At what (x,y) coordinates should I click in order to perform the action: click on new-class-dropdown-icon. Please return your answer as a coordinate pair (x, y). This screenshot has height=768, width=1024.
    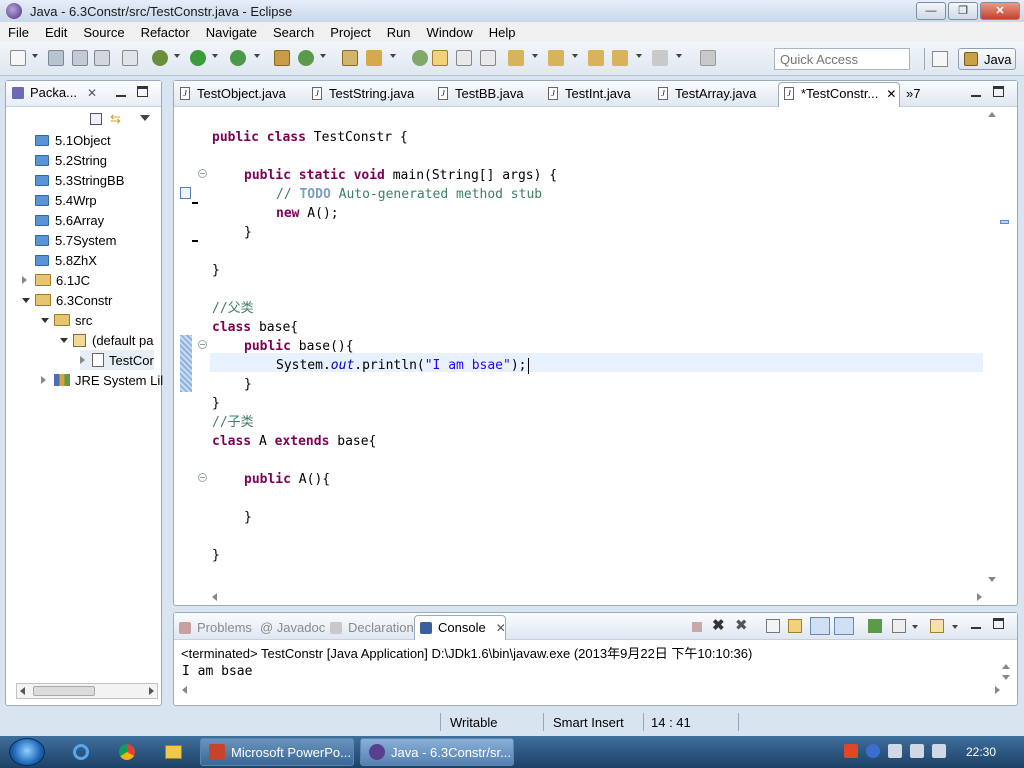
    Looking at the image, I should click on (323, 56).